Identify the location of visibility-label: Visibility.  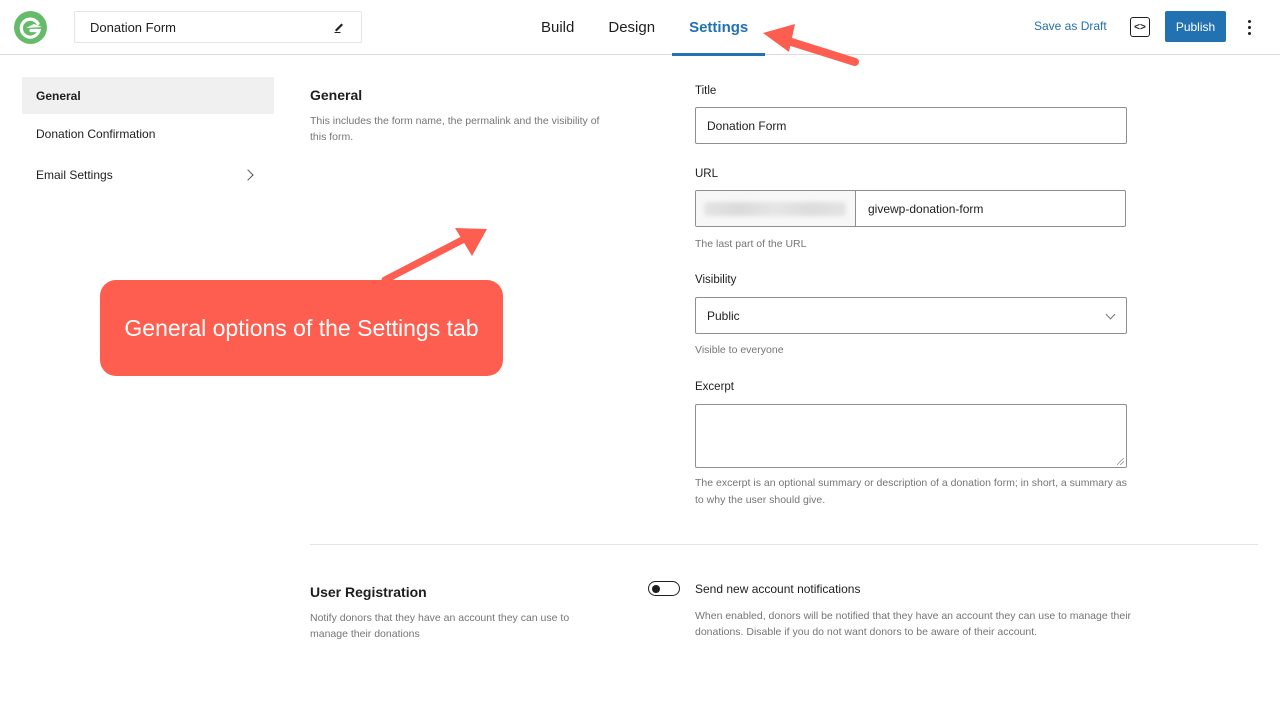
(716, 280).